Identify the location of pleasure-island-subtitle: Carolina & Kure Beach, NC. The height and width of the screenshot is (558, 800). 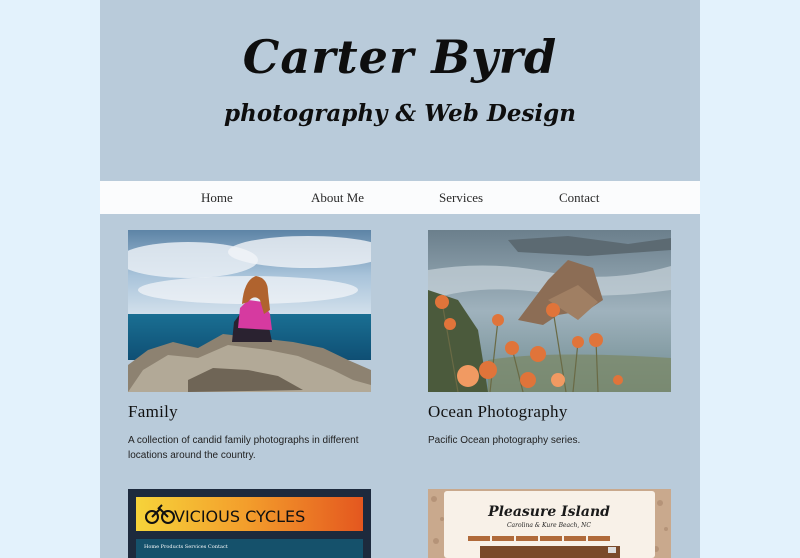
(549, 525).